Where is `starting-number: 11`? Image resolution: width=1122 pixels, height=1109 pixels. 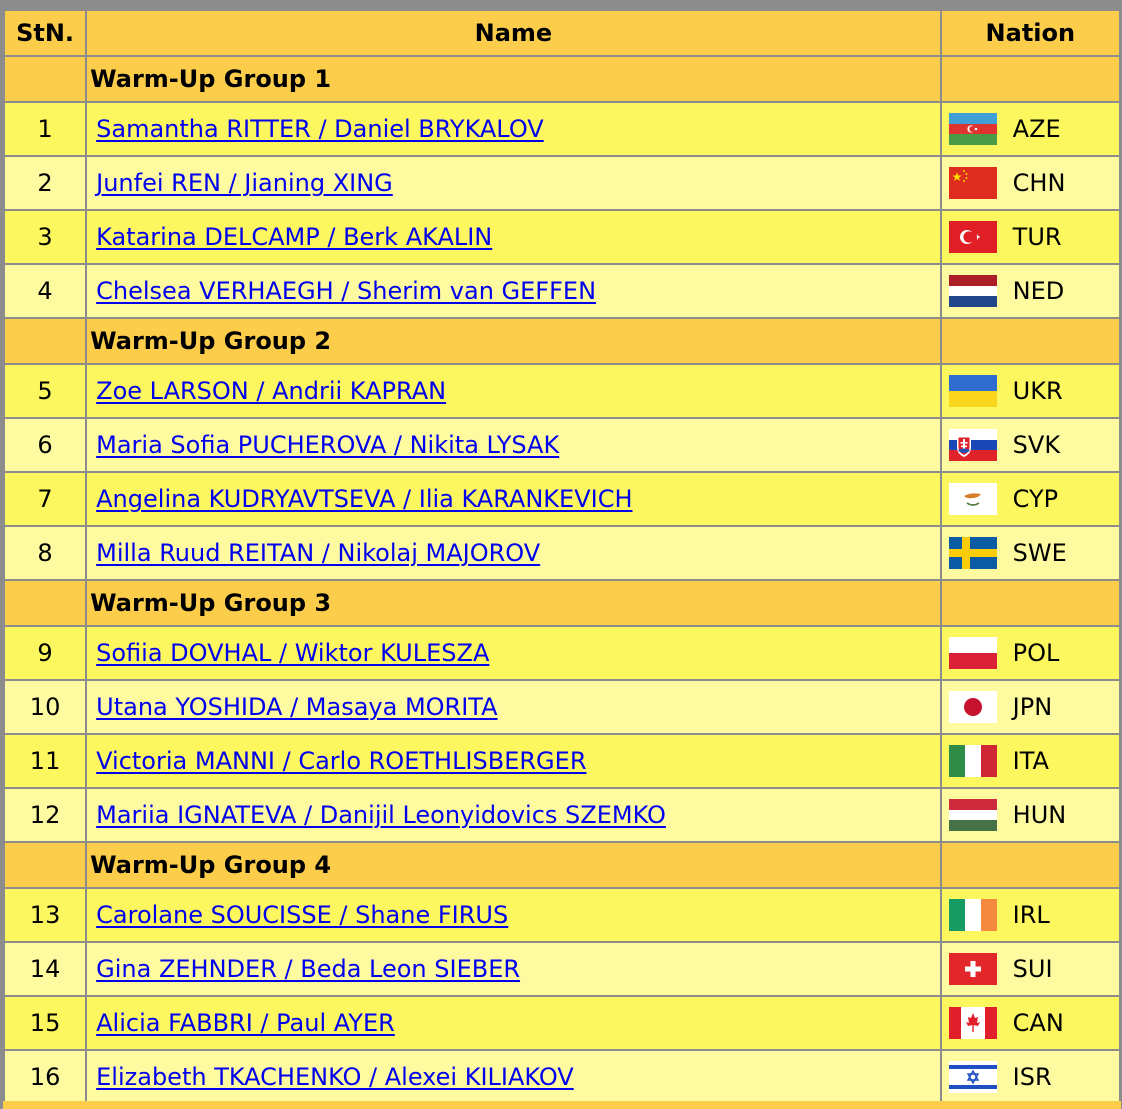 starting-number: 11 is located at coordinates (45, 761).